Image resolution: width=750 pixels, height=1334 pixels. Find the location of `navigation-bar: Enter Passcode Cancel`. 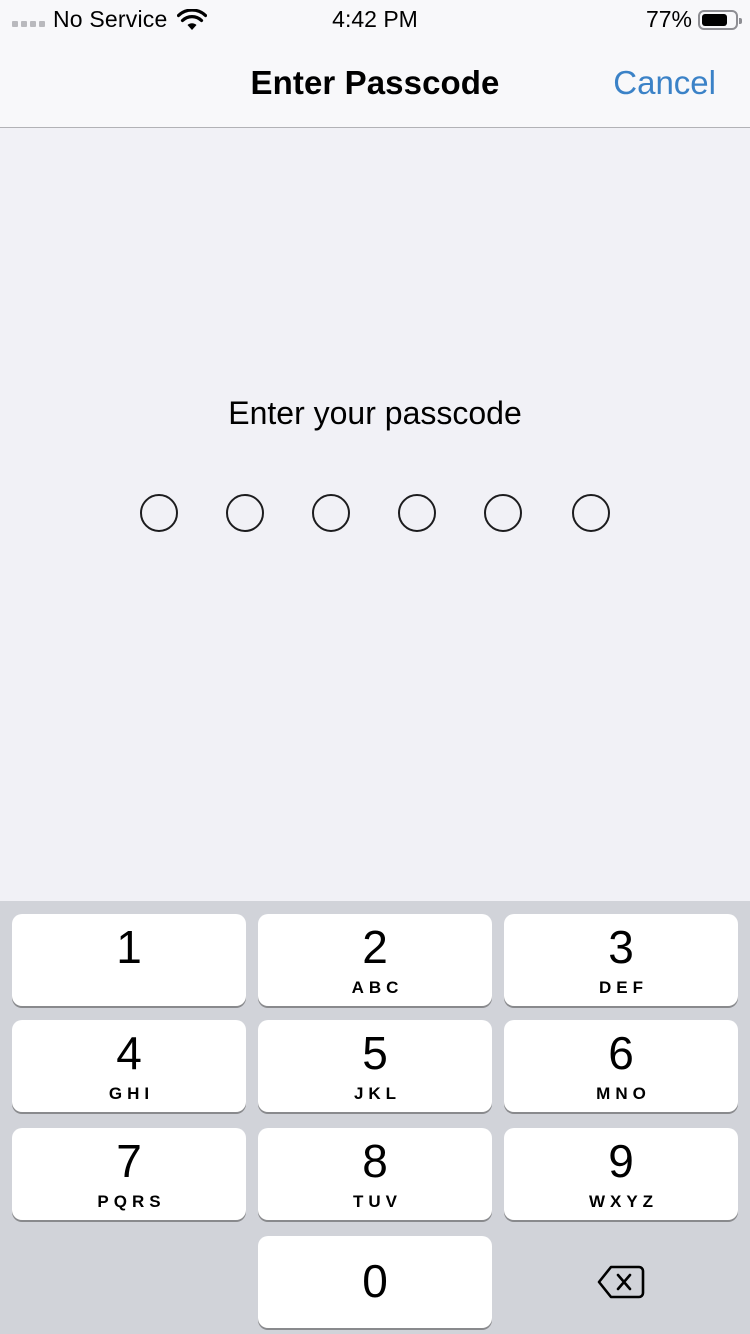

navigation-bar: Enter Passcode Cancel is located at coordinates (375, 84).